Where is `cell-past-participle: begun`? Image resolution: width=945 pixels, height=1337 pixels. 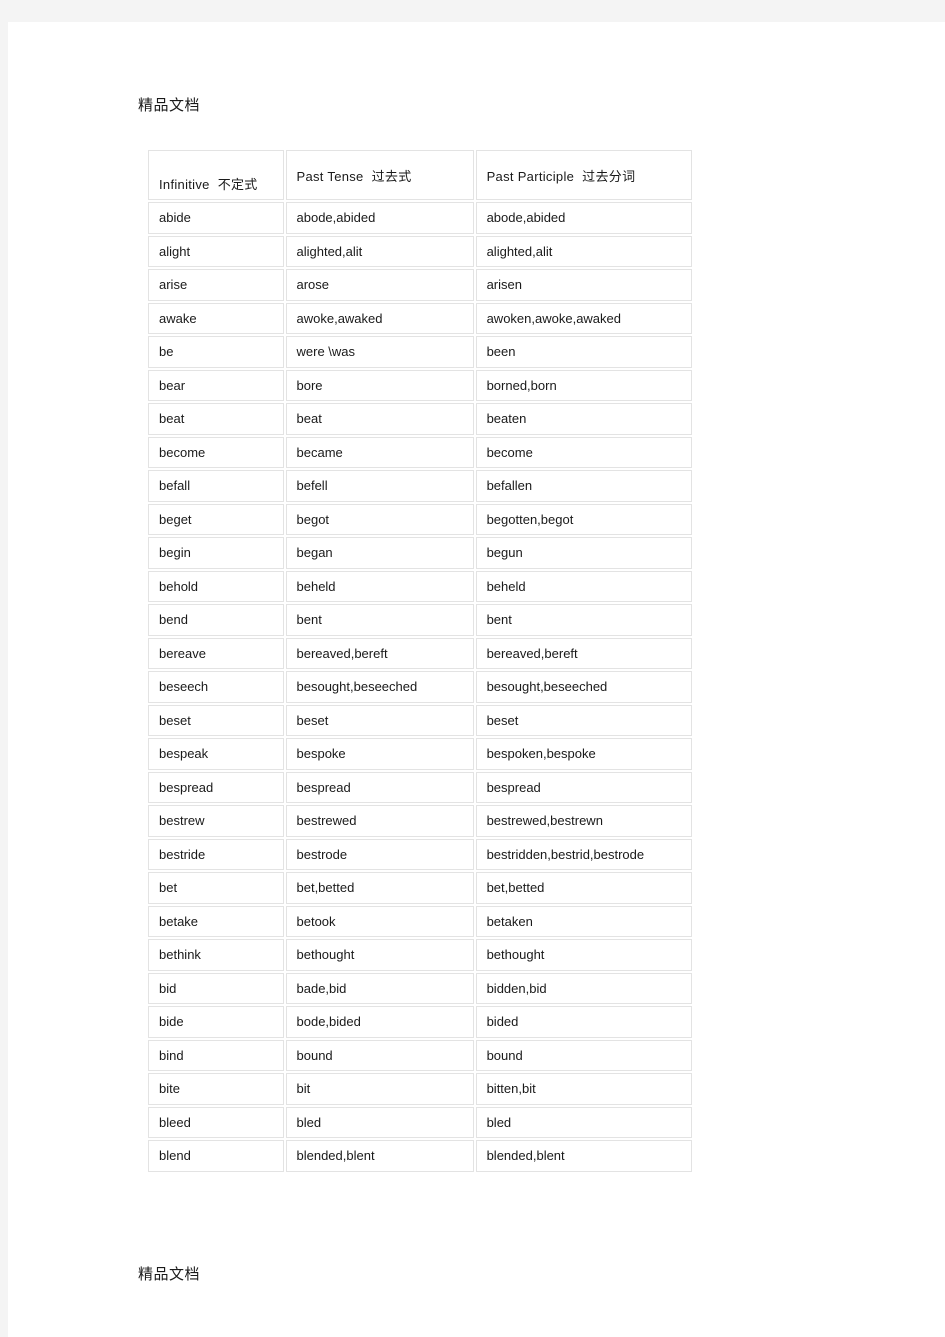 cell-past-participle: begun is located at coordinates (583, 553).